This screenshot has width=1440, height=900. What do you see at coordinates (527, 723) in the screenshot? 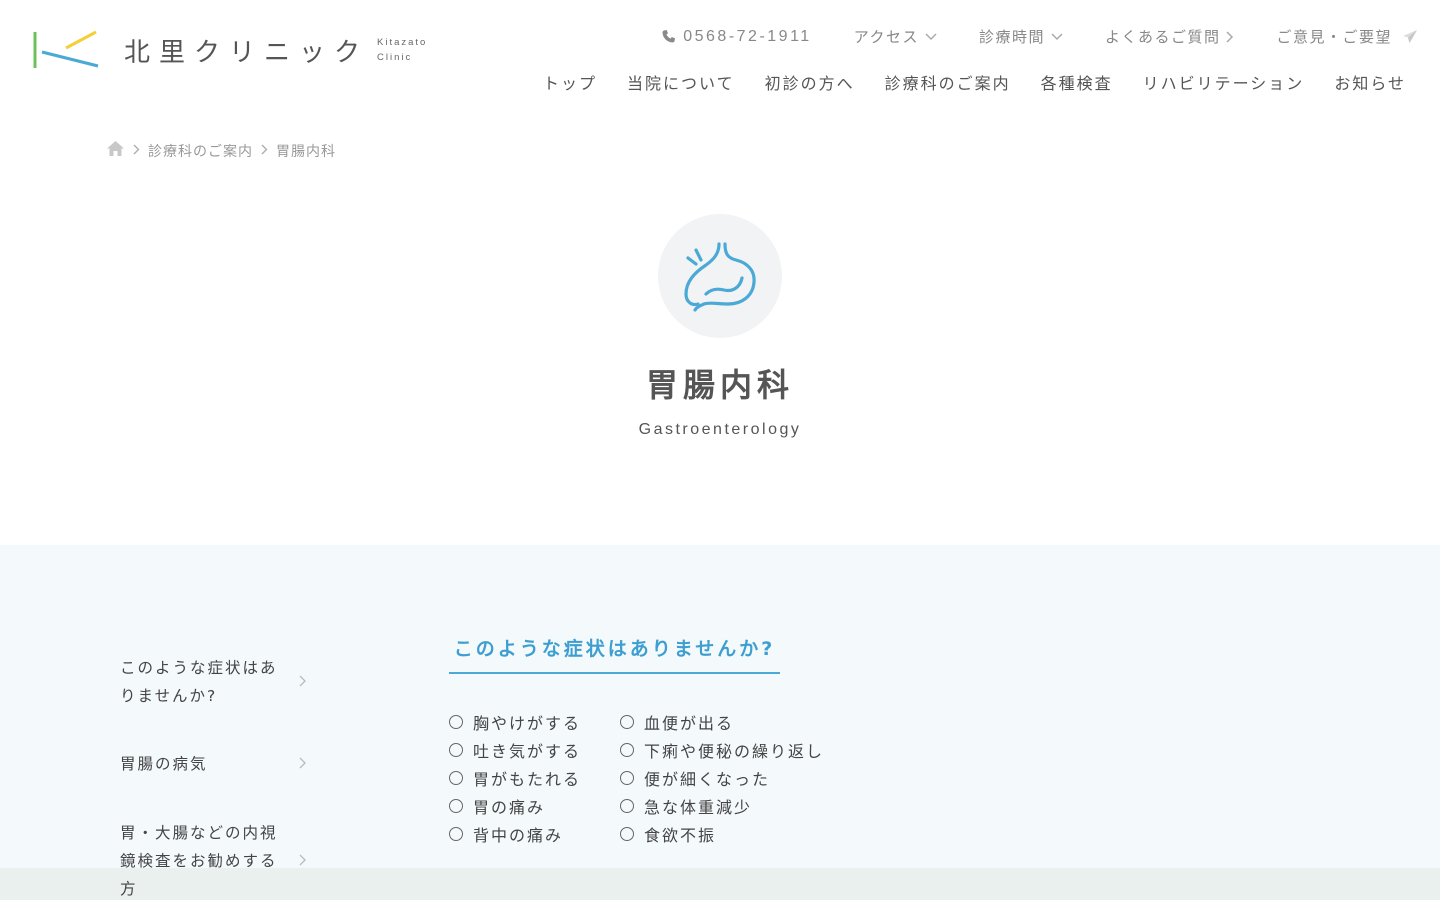
I see `symptom-text: 胸やけがする` at bounding box center [527, 723].